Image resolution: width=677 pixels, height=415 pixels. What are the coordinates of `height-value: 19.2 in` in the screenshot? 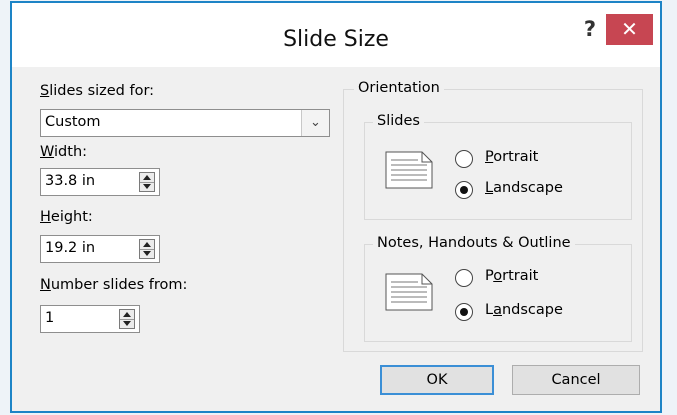 It's located at (70, 248).